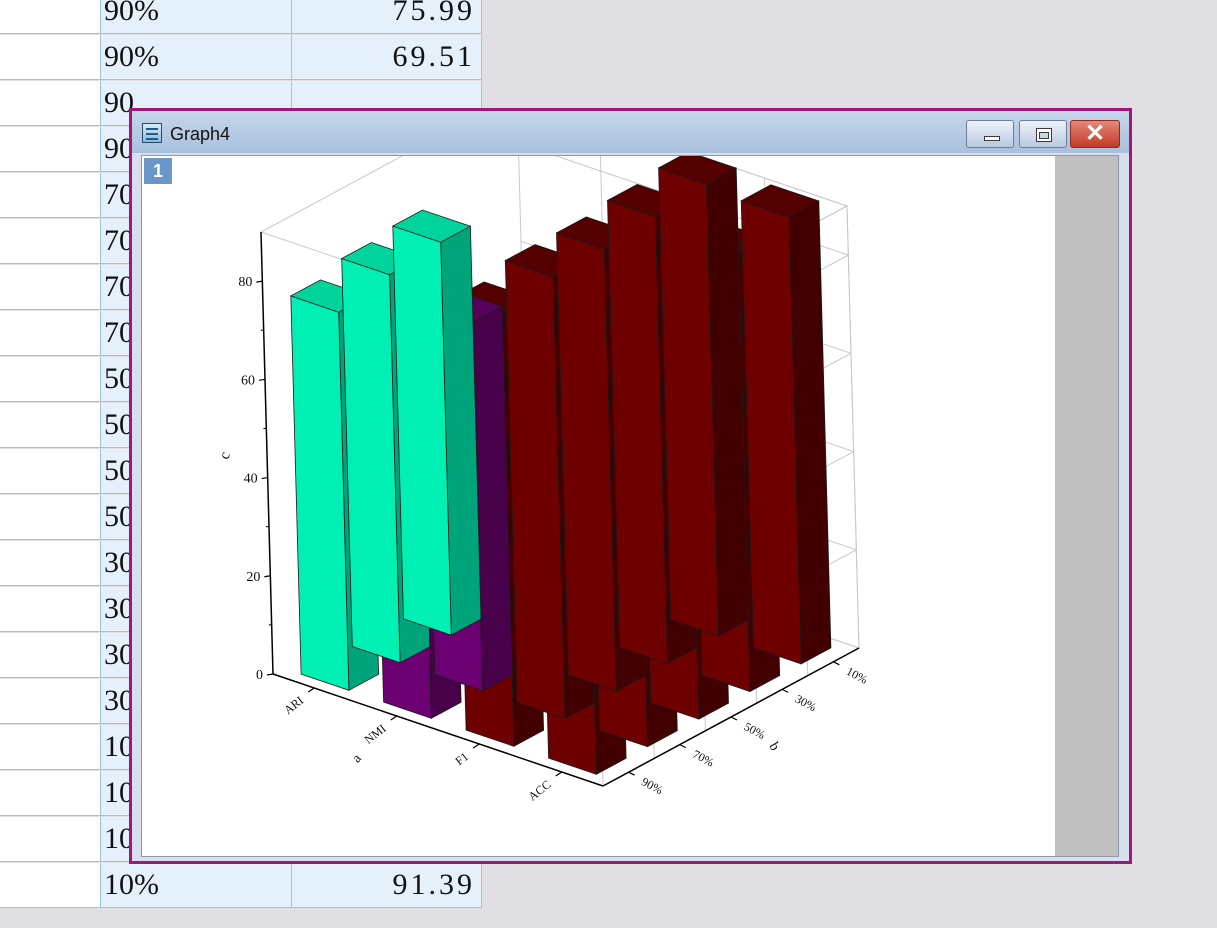 Image resolution: width=1217 pixels, height=928 pixels. Describe the element at coordinates (857, 675) in the screenshot. I see `b-tick-label: 10%` at that location.